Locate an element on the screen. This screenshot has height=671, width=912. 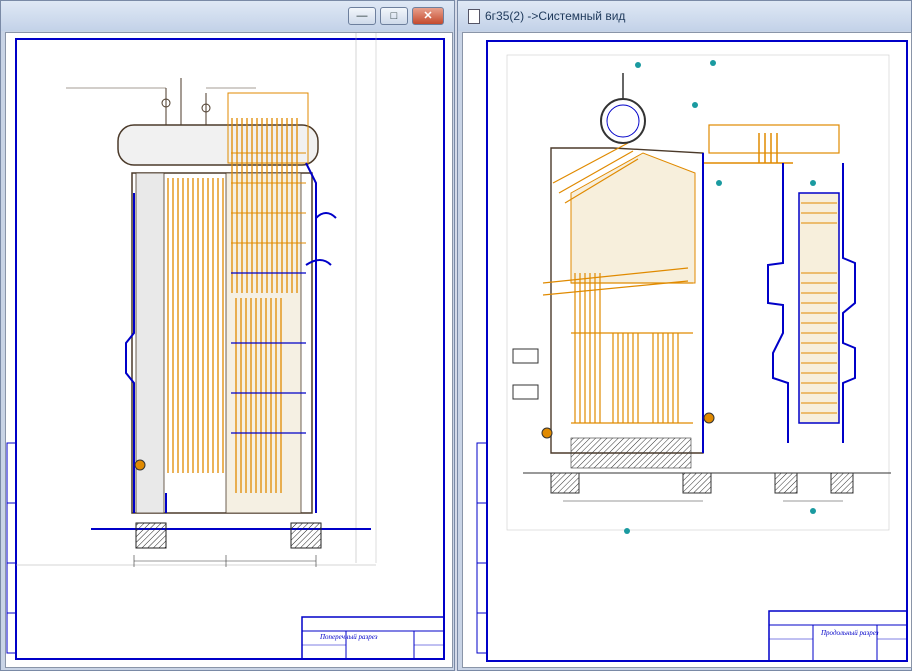
close-icon: ✕ is located at coordinates (428, 16).